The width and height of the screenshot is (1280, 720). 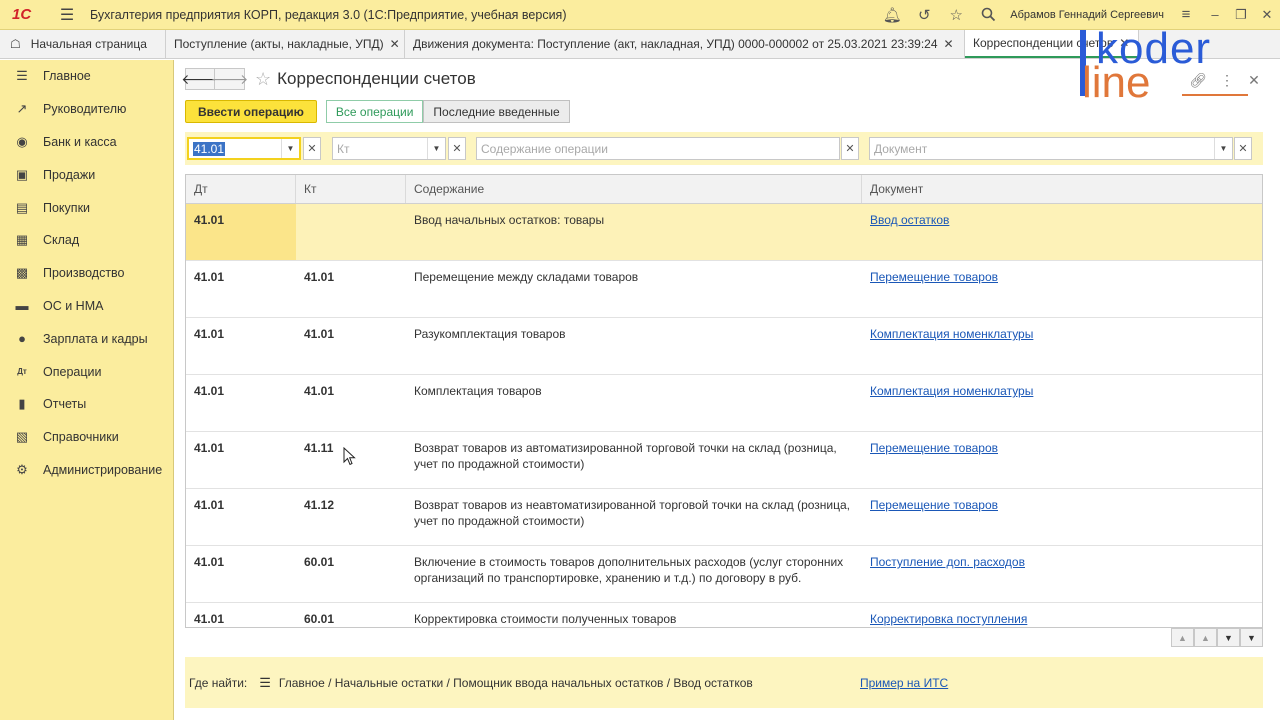 I want to click on scroll-top-icon: ▲, so click(x=1182, y=637).